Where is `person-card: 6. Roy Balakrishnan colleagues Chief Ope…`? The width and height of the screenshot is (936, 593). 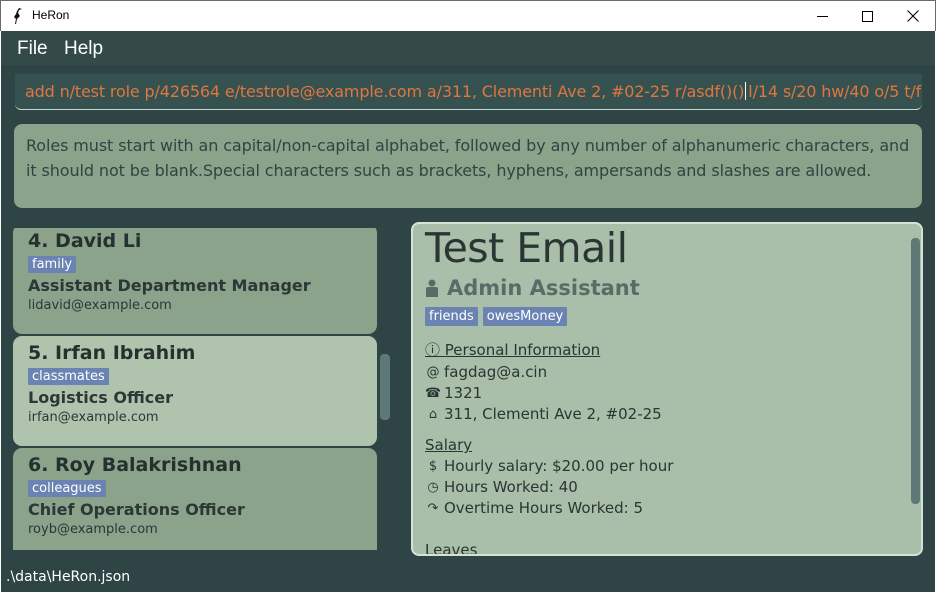
person-card: 6. Roy Balakrishnan colleagues Chief Ope… is located at coordinates (195, 499).